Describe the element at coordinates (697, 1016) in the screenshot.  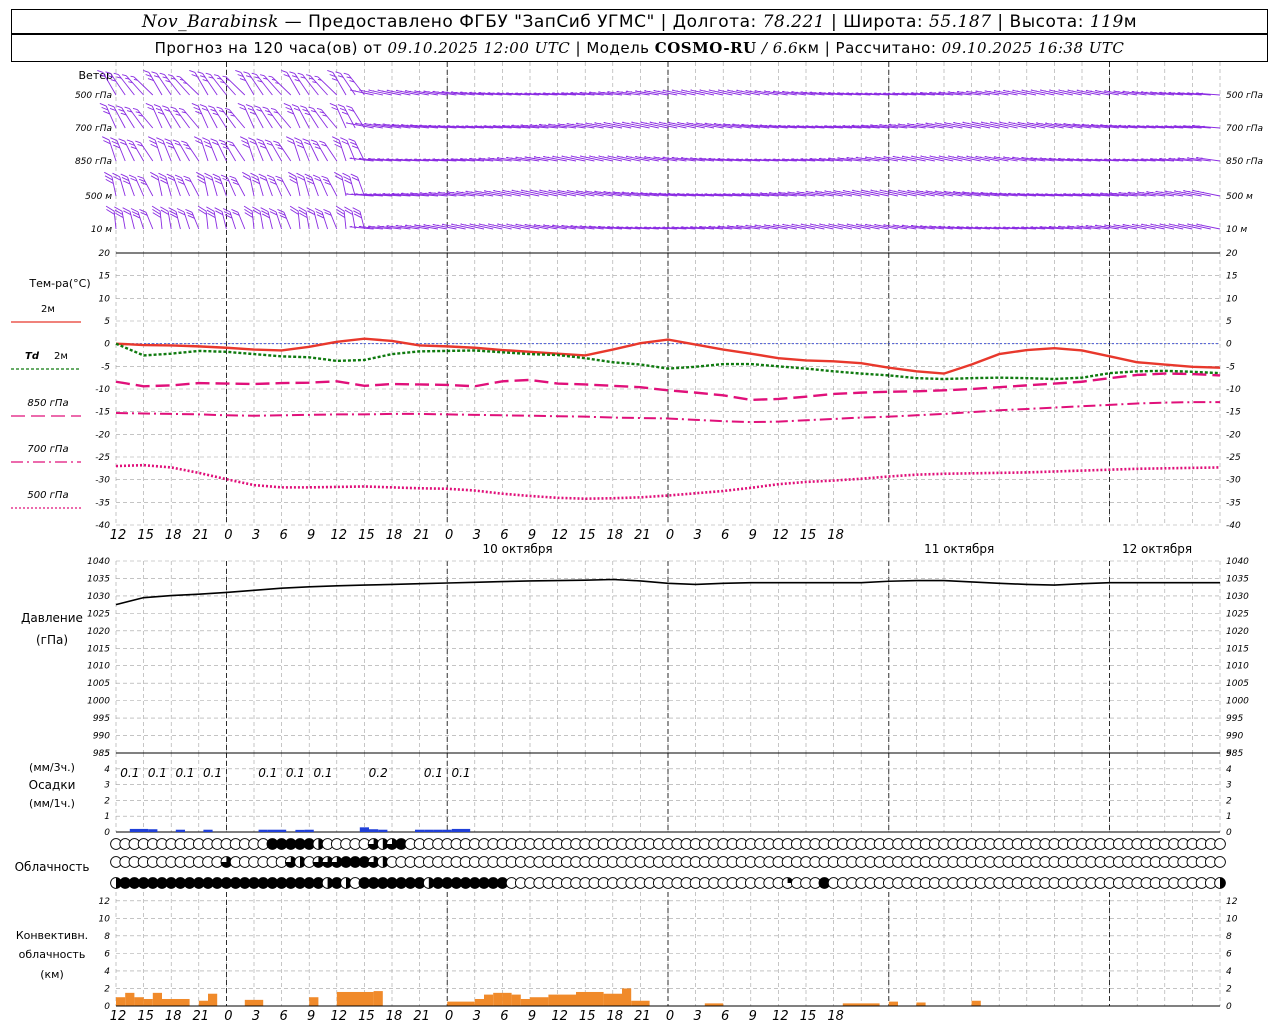
I see `x-tick-label: 3` at that location.